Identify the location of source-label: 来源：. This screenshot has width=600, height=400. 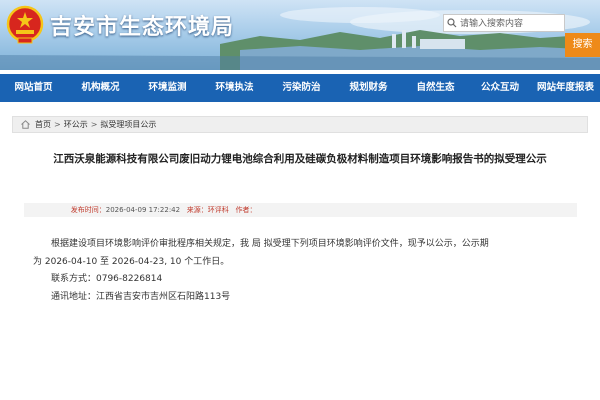
(197, 210).